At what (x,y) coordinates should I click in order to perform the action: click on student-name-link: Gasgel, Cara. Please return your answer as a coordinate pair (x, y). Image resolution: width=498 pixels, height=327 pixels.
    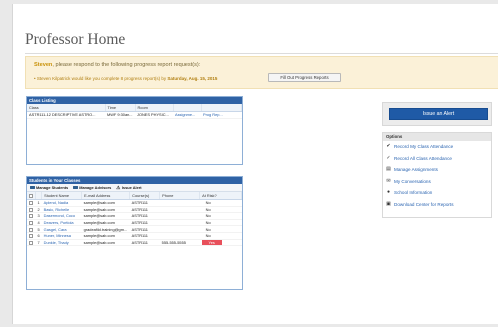
    Looking at the image, I should click on (61, 229).